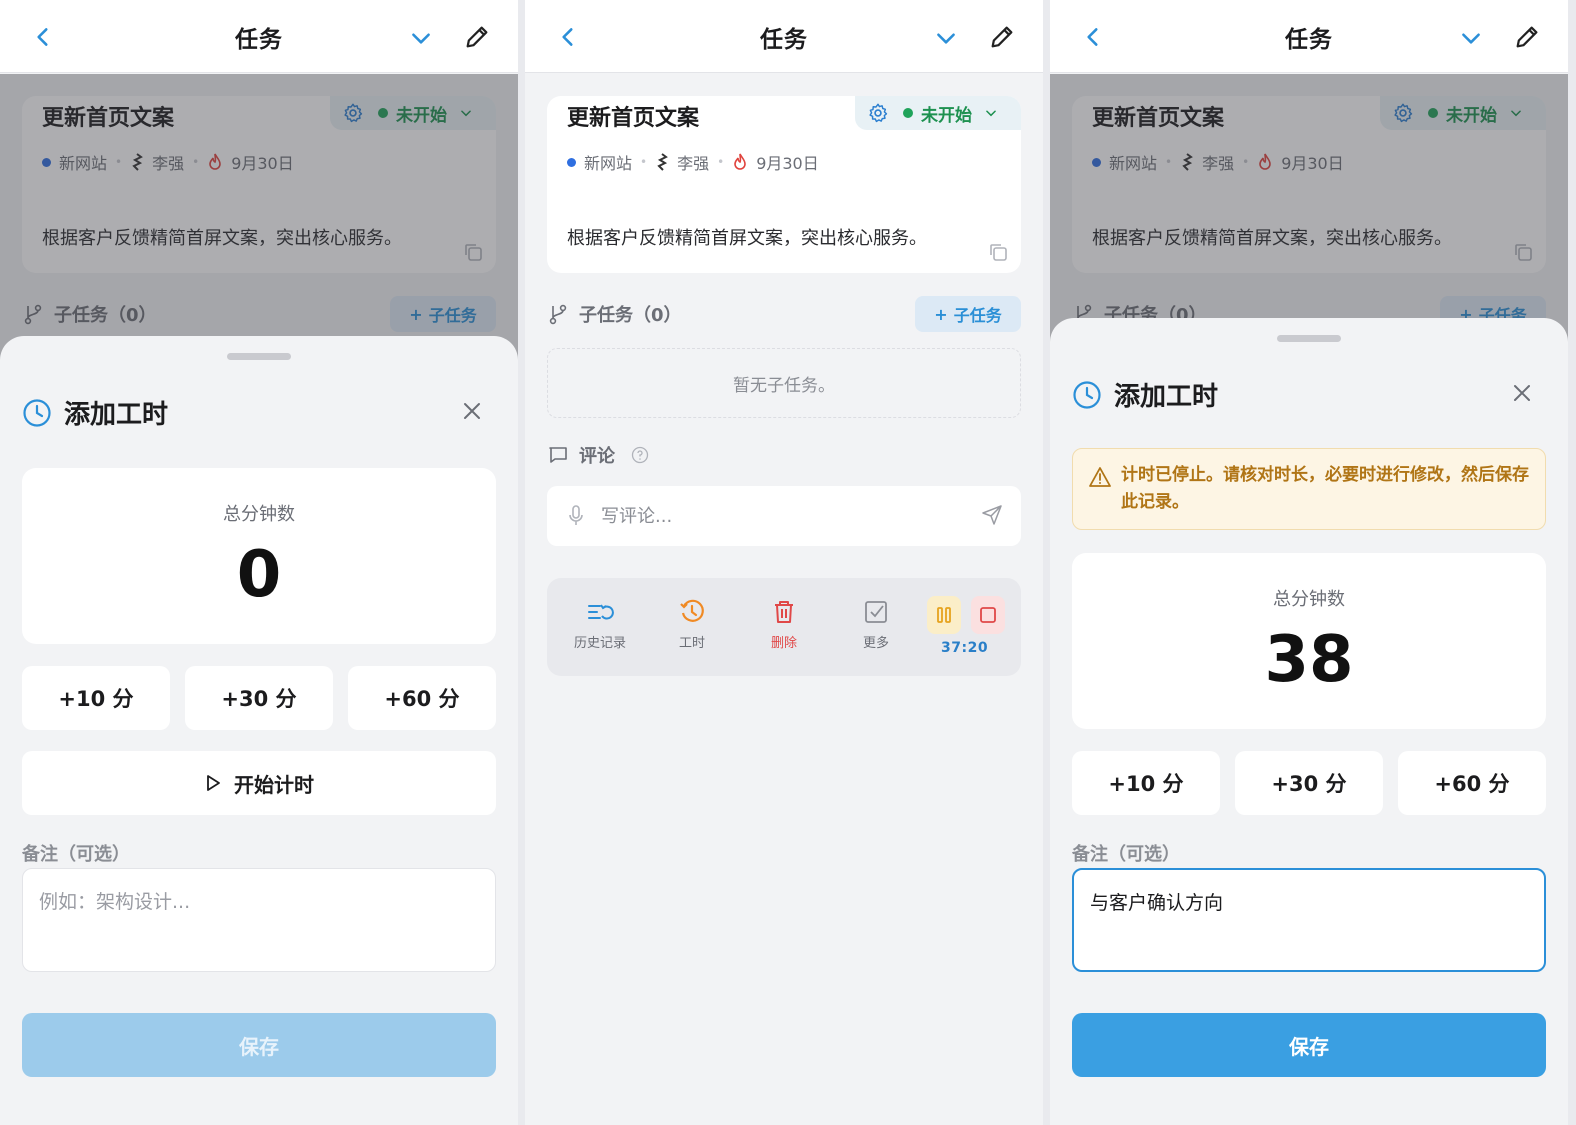  I want to click on more-button: 更多, so click(876, 624).